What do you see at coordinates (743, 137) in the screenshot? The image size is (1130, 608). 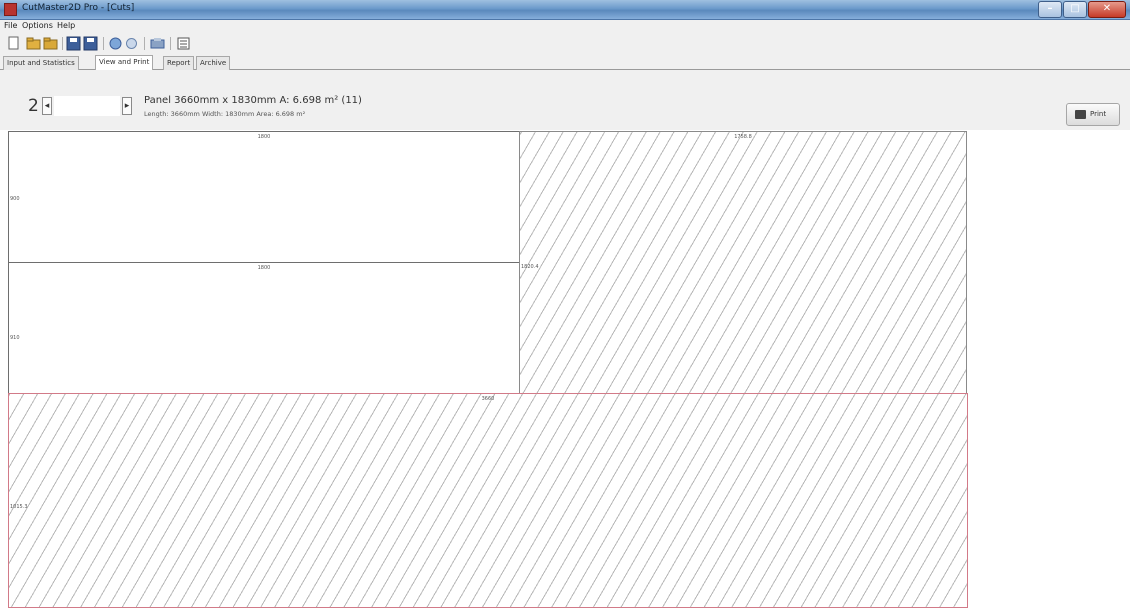 I see `waste-width-label: 1758.8` at bounding box center [743, 137].